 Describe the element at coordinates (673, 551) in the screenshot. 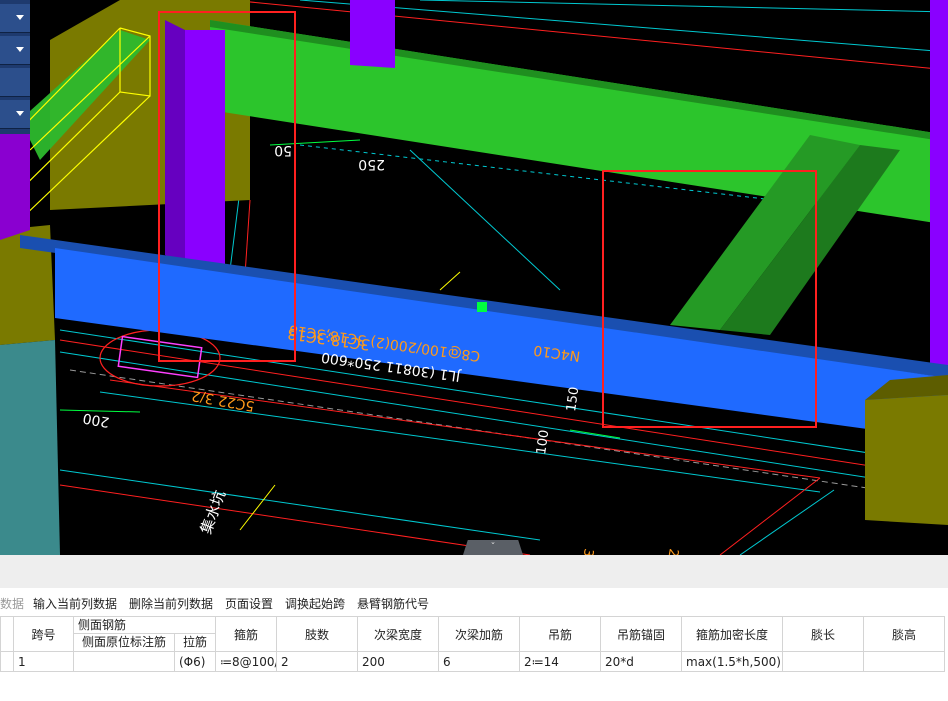

I see `side-label-2: 2` at that location.